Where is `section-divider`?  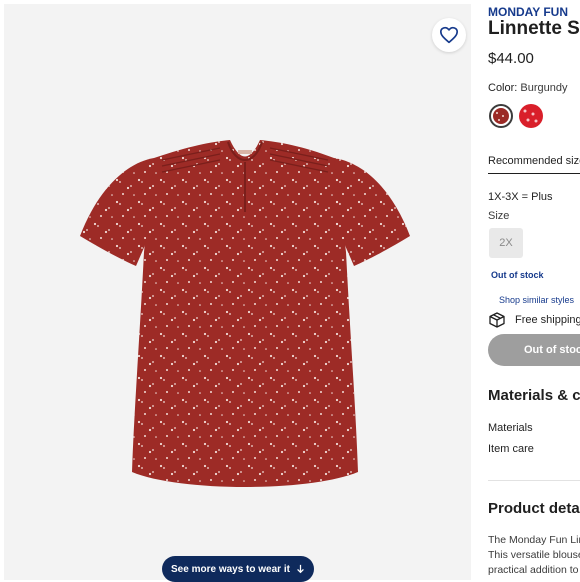
section-divider is located at coordinates (534, 480).